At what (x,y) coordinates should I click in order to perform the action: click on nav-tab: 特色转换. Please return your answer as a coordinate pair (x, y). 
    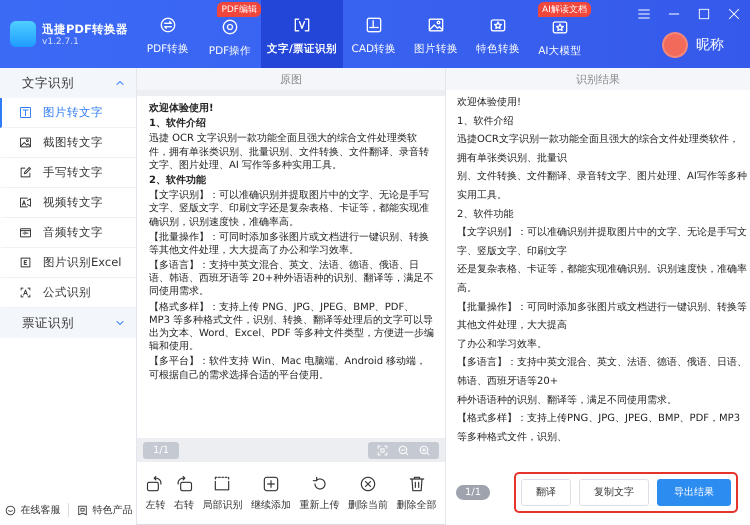
    Looking at the image, I should click on (497, 34).